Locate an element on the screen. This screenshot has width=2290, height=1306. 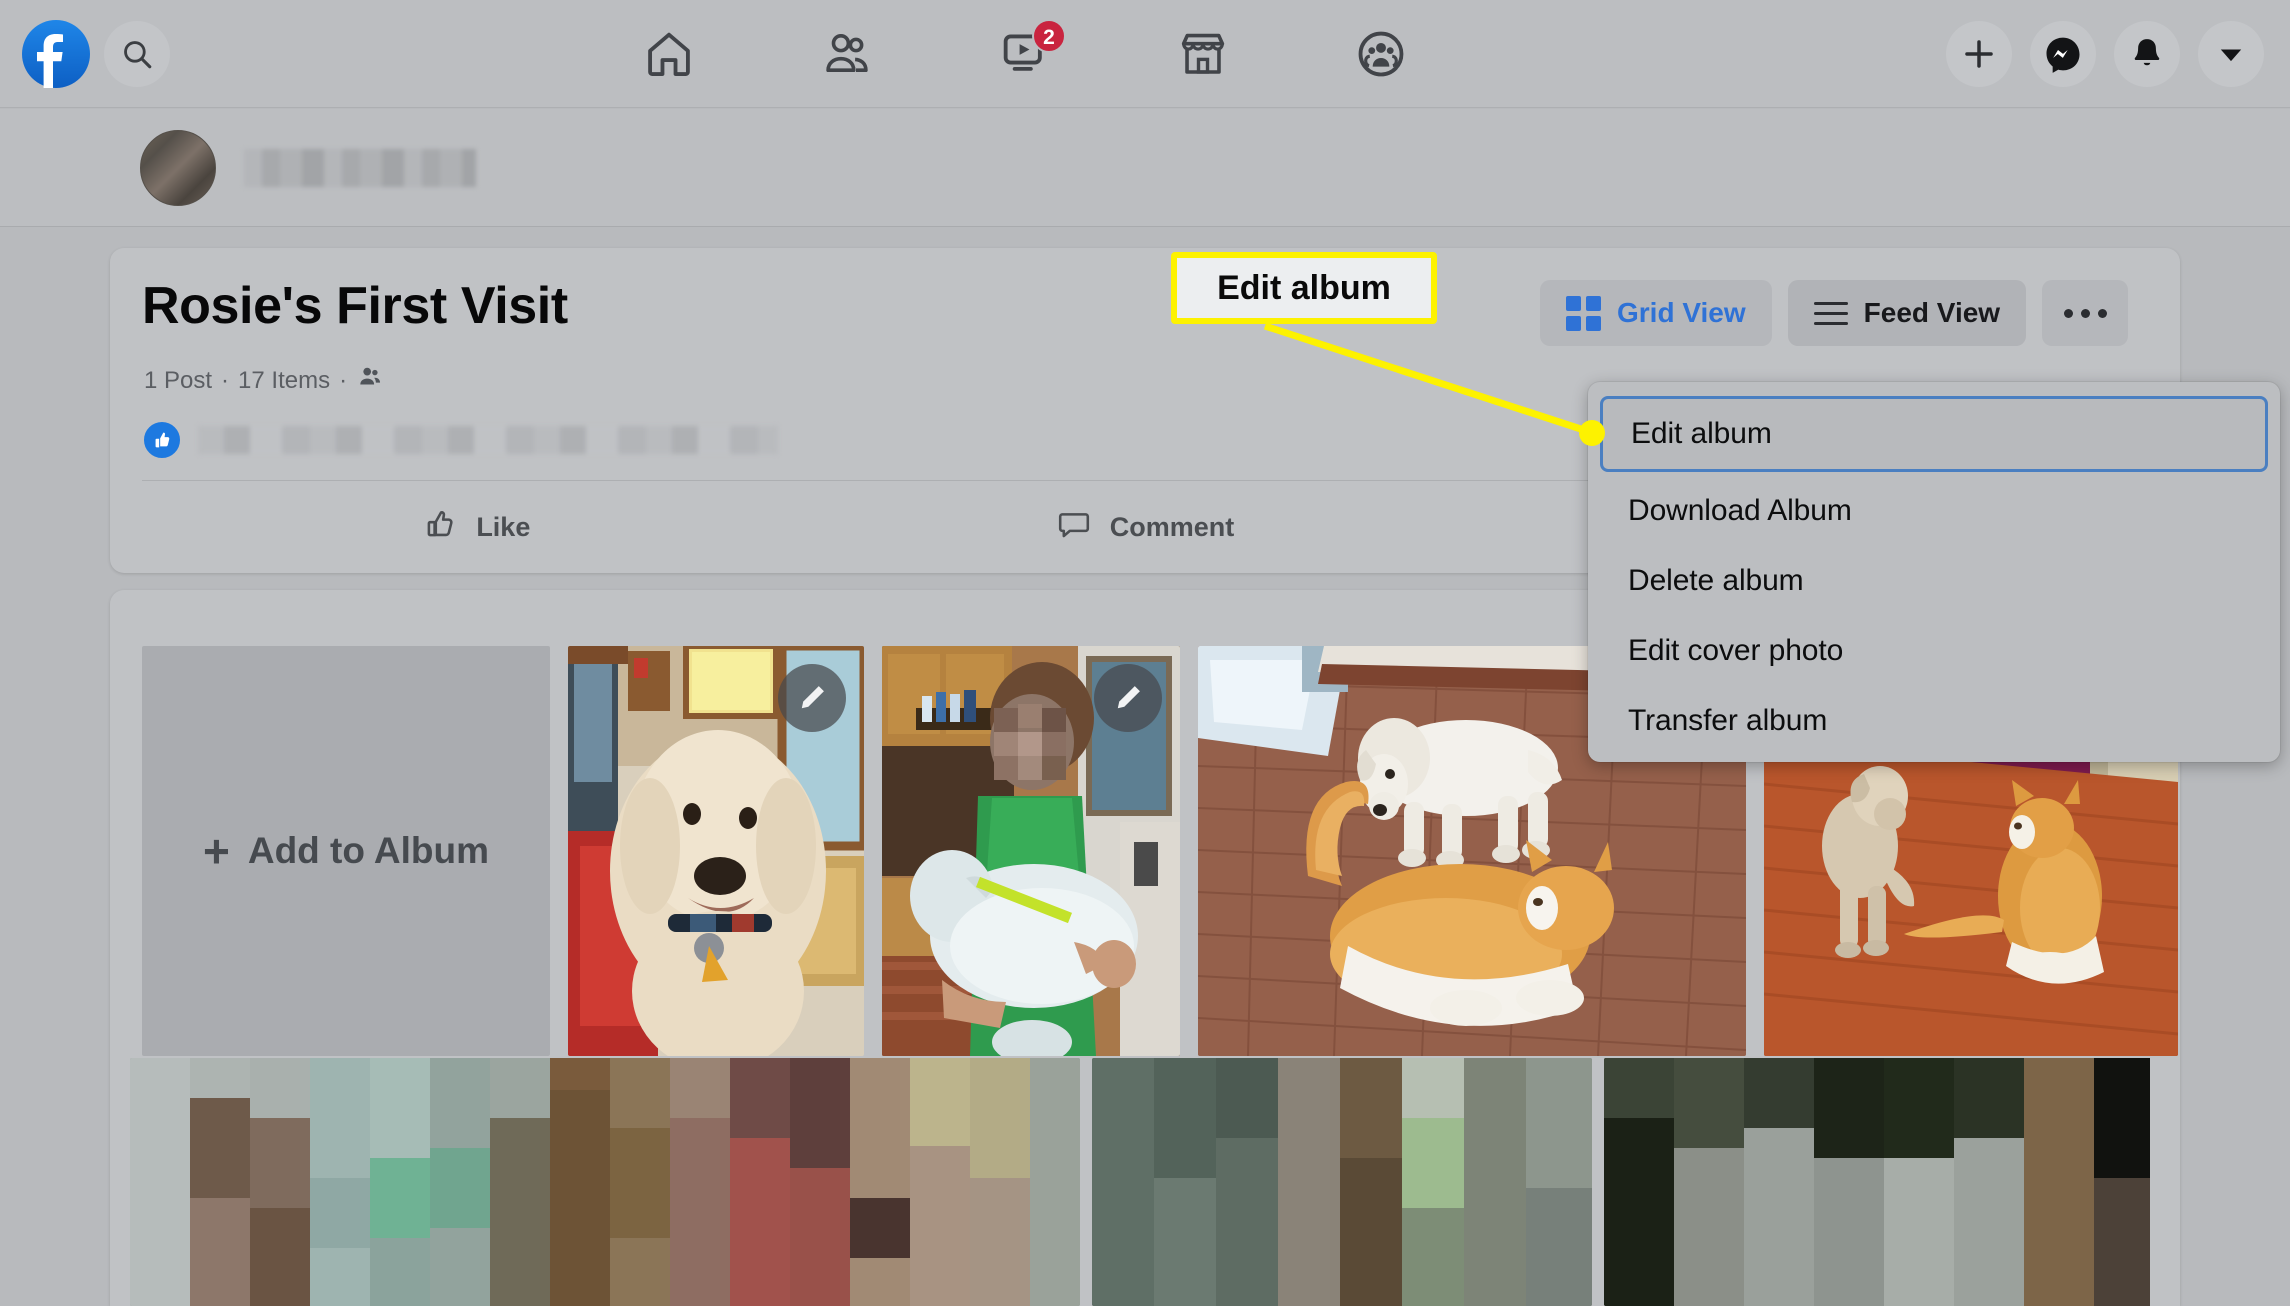
plus-icon is located at coordinates (1979, 54).